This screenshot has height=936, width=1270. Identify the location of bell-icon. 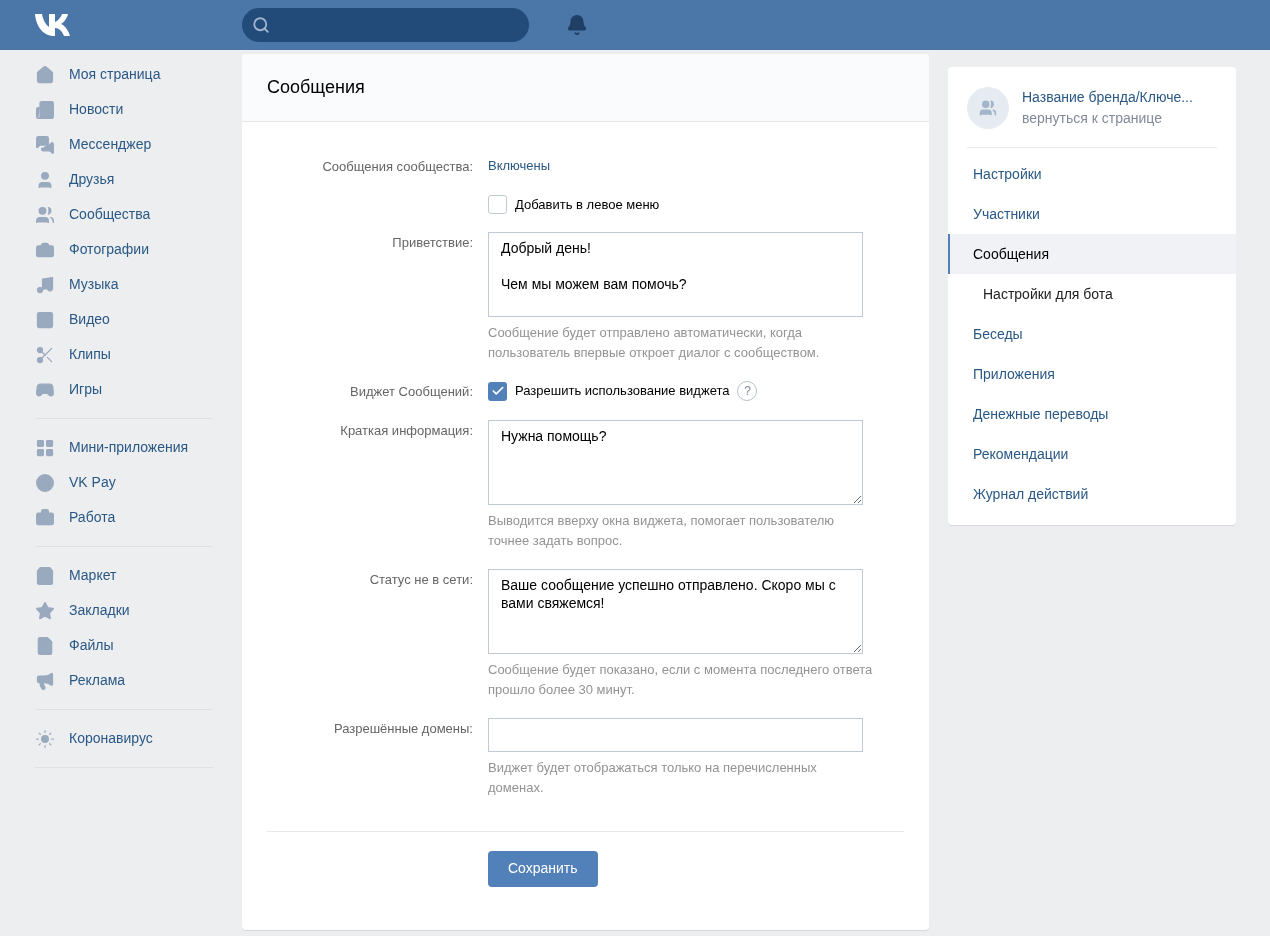
(577, 25).